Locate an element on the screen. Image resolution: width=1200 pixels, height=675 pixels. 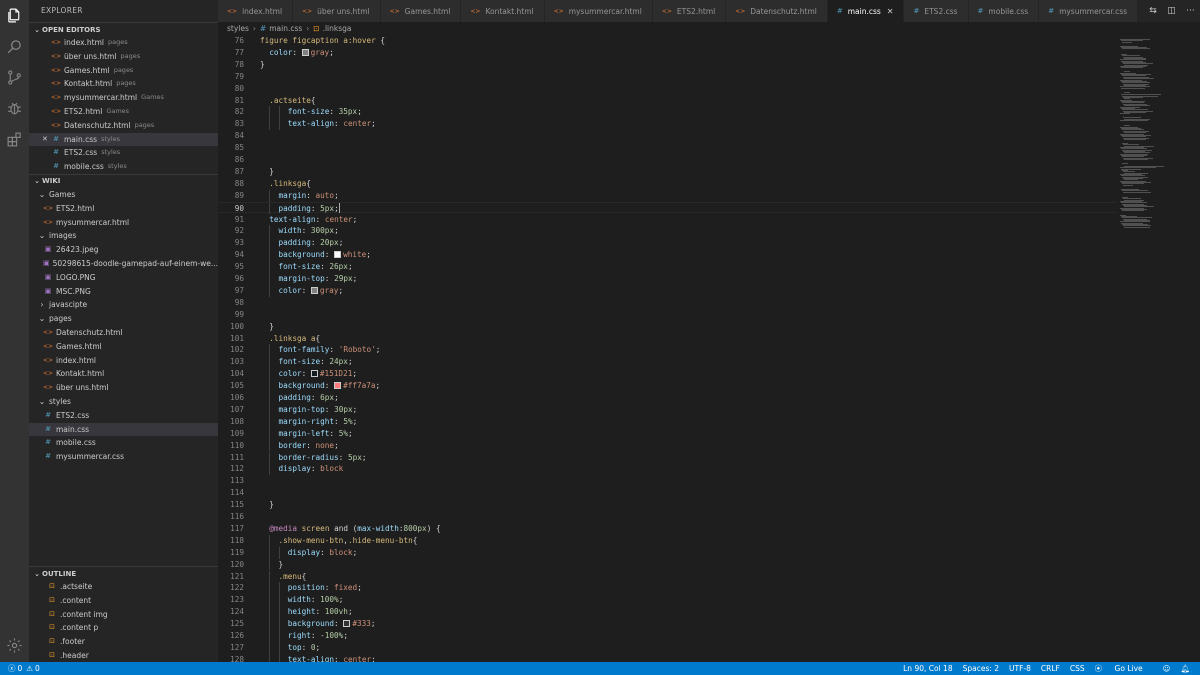
error-icon: ⓧ is located at coordinates (12, 668).